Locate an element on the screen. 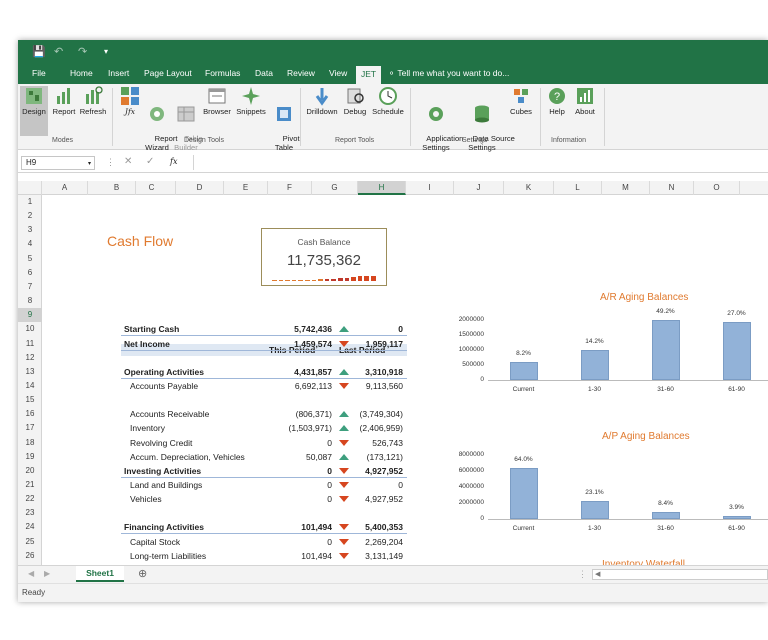 Image resolution: width=768 pixels, height=640 pixels. row-header-14: 14 is located at coordinates (30, 386).